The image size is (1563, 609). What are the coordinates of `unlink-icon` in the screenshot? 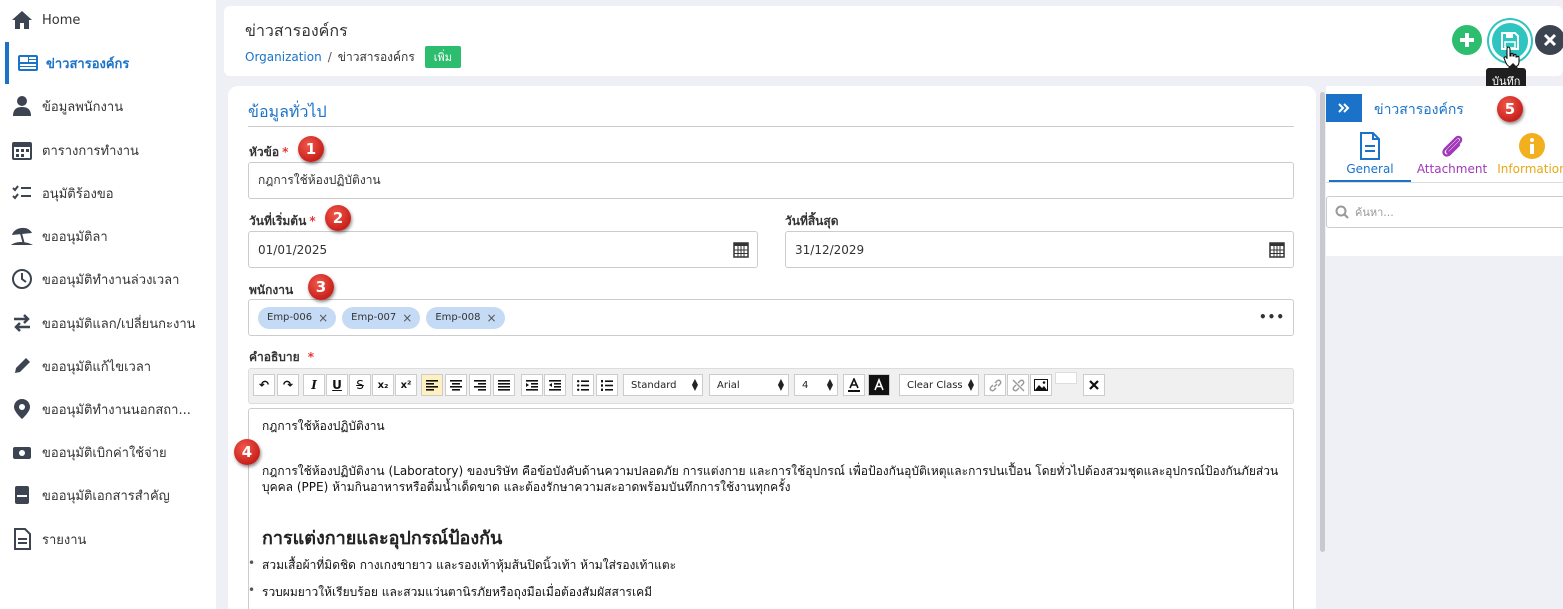 It's located at (1018, 385).